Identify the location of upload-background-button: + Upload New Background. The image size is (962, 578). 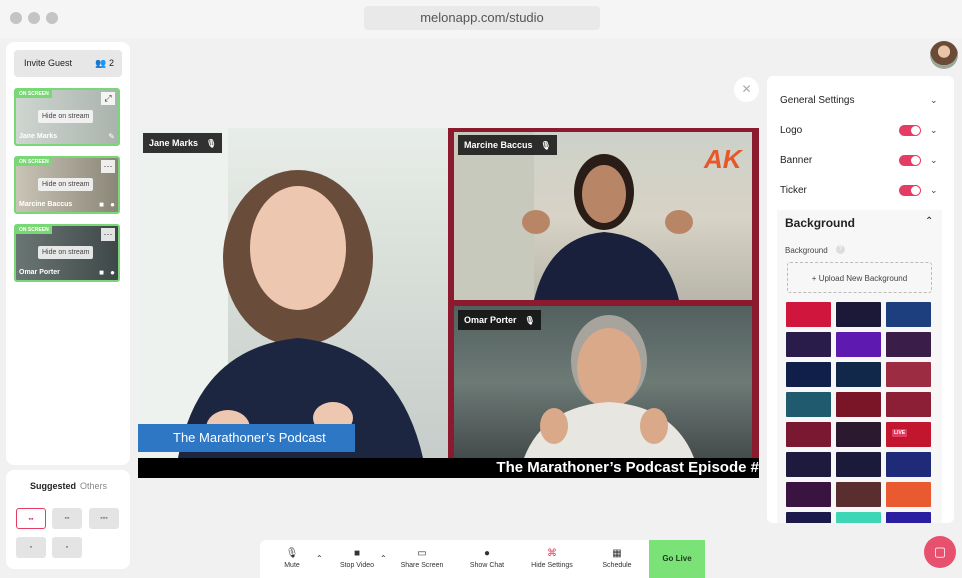
(859, 277).